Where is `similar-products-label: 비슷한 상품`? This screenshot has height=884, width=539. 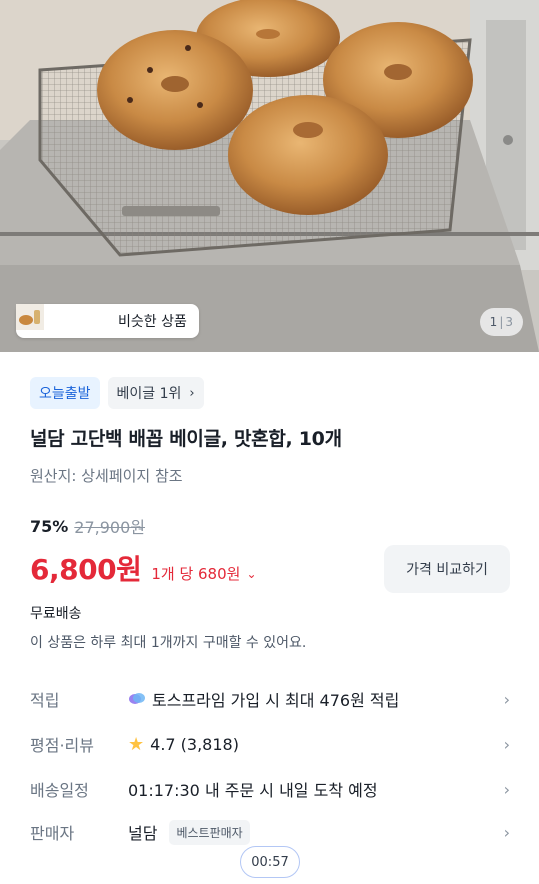 similar-products-label: 비슷한 상품 is located at coordinates (152, 322).